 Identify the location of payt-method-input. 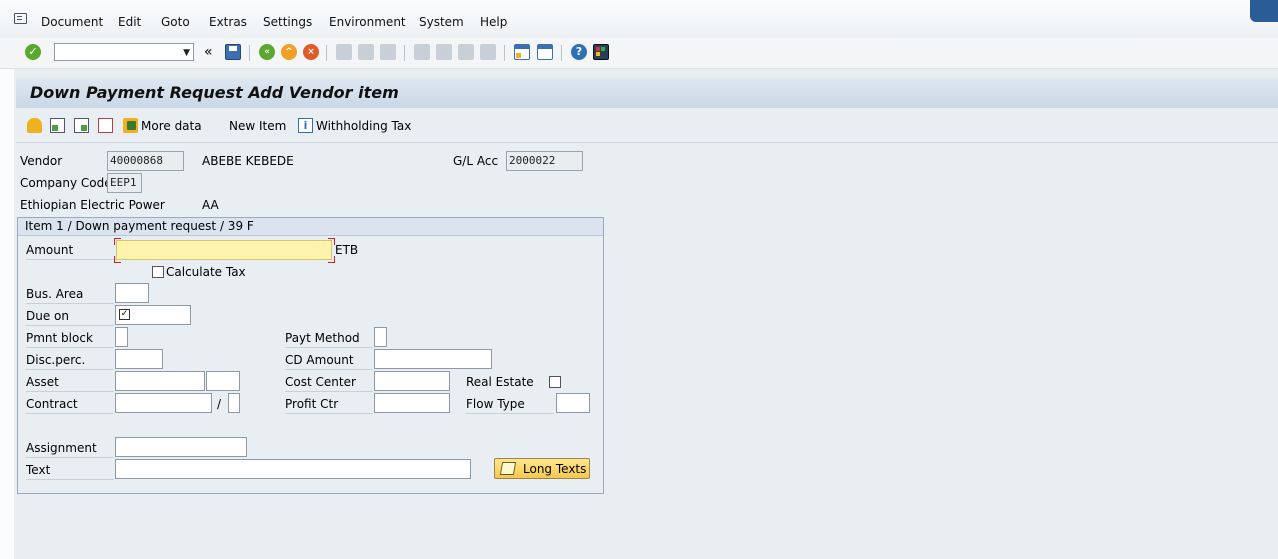
(380, 337).